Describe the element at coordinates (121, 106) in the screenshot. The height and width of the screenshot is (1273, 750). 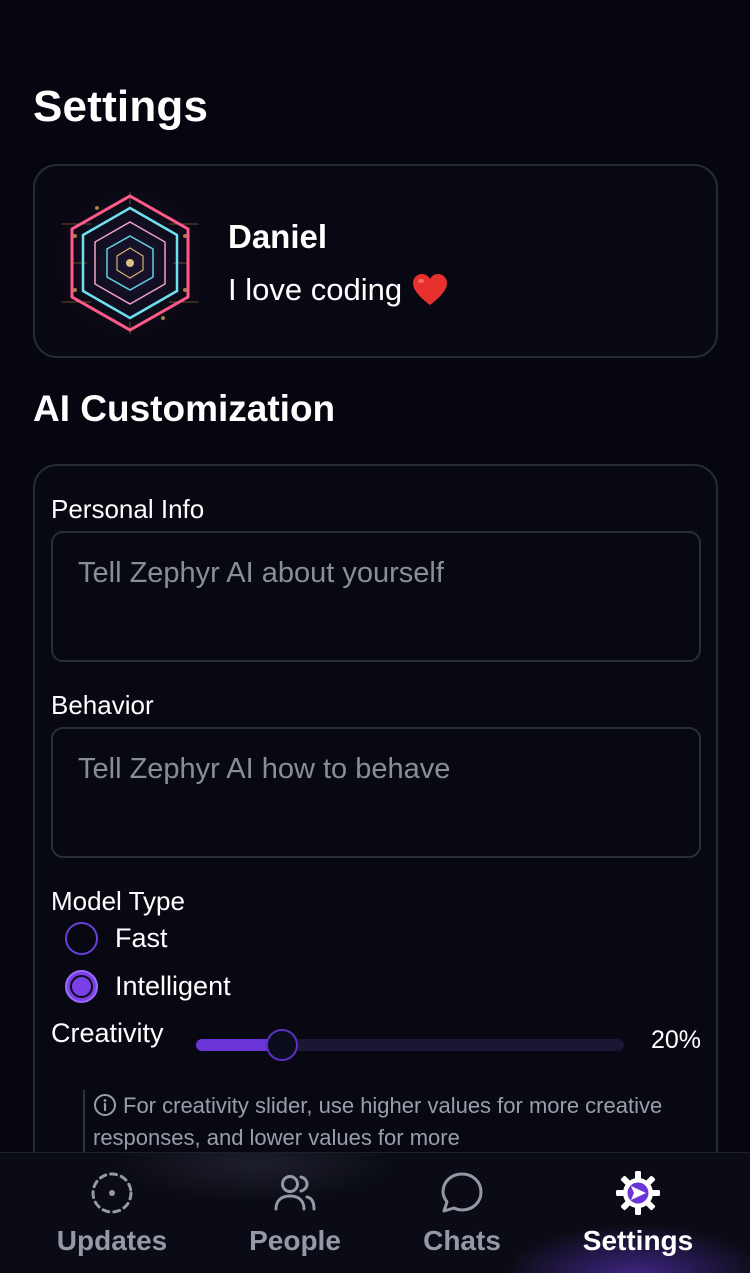
I see `page-title: Settings` at that location.